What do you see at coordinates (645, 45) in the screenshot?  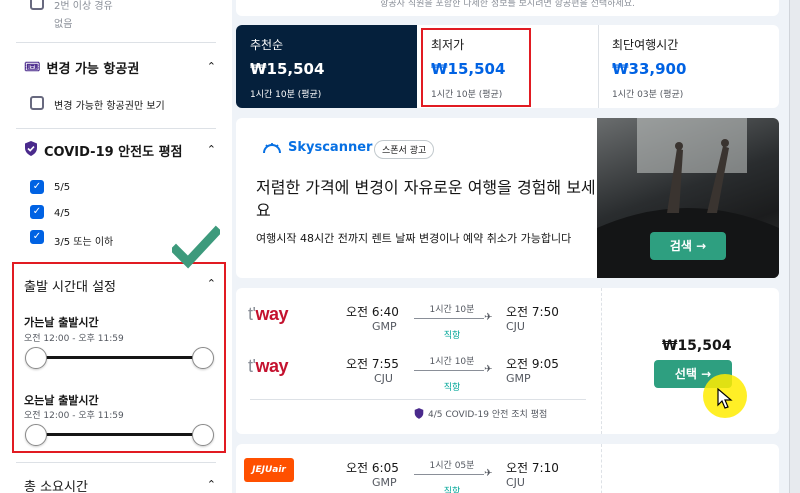 I see `tab-label: 최단여행시간` at bounding box center [645, 45].